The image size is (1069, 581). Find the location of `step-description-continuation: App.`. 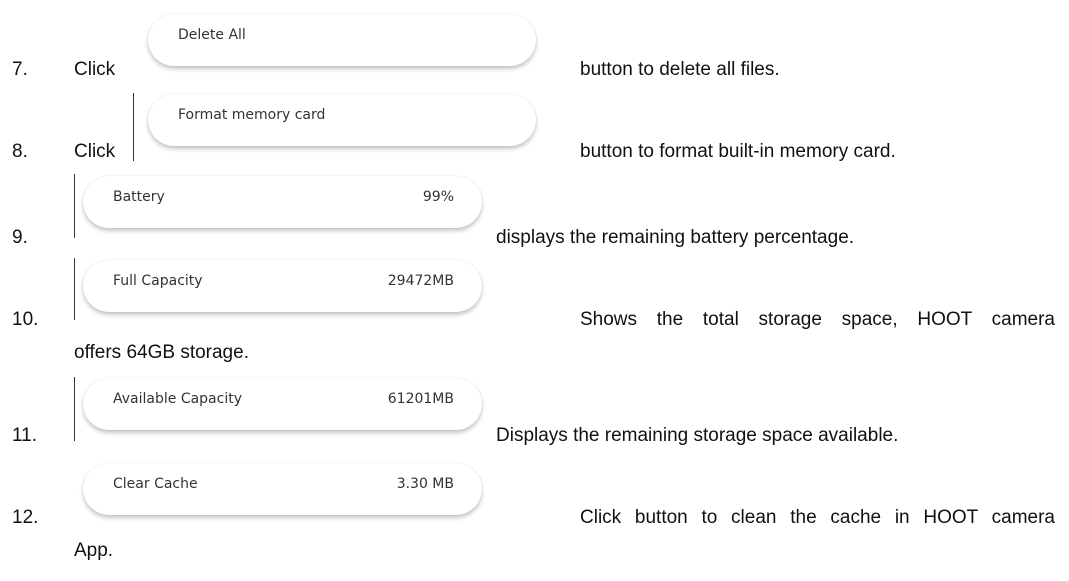

step-description-continuation: App. is located at coordinates (94, 550).